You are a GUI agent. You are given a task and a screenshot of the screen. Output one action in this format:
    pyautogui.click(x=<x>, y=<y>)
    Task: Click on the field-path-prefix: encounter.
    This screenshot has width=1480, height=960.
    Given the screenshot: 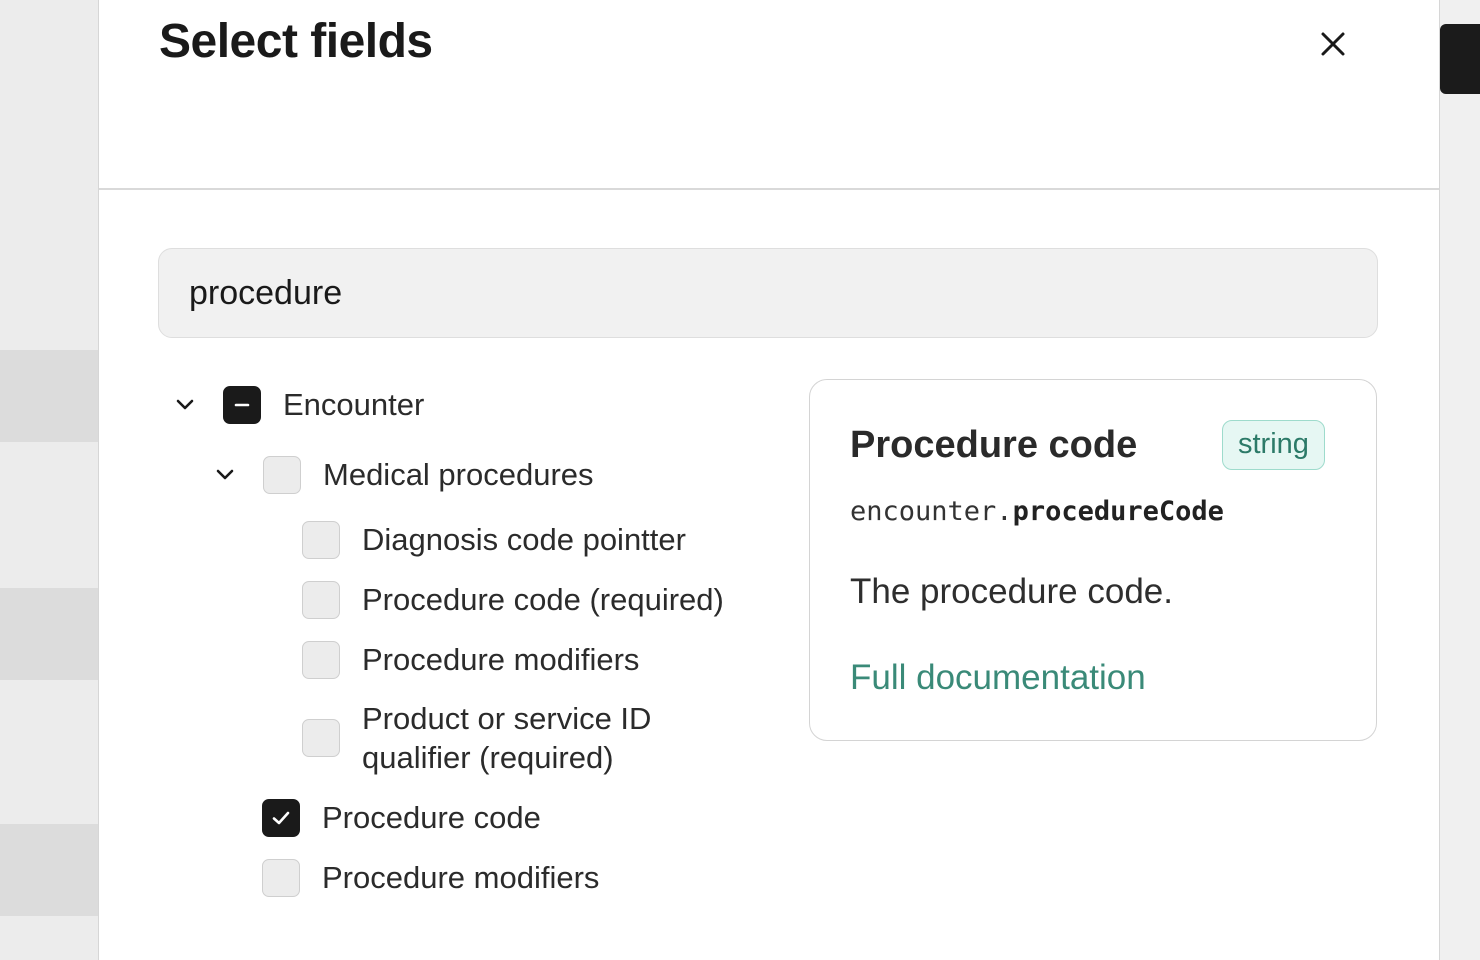 What is the action you would take?
    pyautogui.click(x=931, y=511)
    